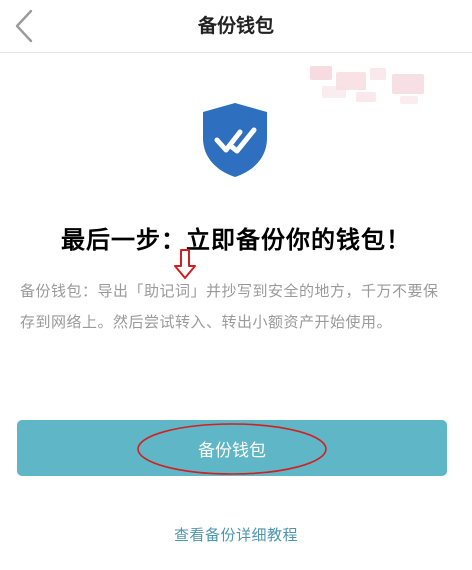 The width and height of the screenshot is (472, 570). Describe the element at coordinates (235, 140) in the screenshot. I see `shield-check-icon` at that location.